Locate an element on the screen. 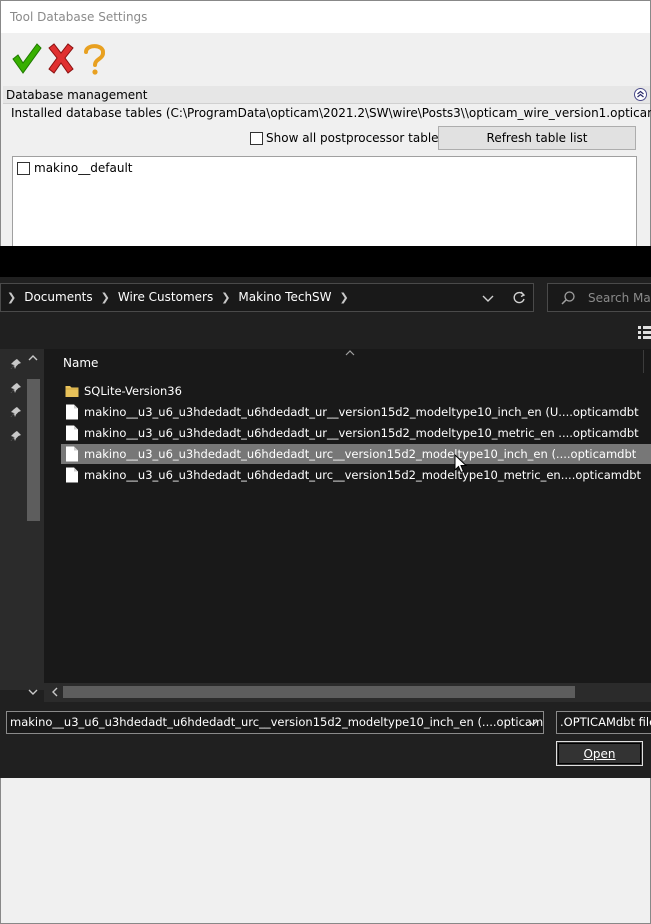 This screenshot has height=924, width=651. dialog-title-bar is located at coordinates (325, 261).